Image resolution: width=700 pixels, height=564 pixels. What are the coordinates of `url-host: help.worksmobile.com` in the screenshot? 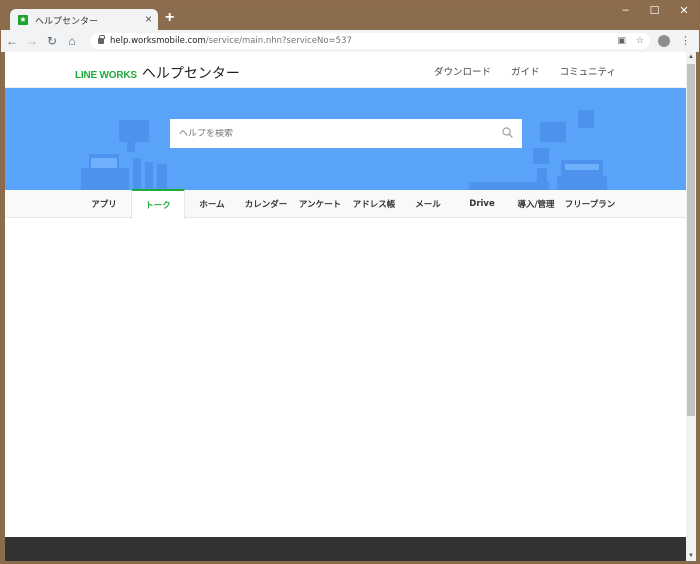 It's located at (158, 41).